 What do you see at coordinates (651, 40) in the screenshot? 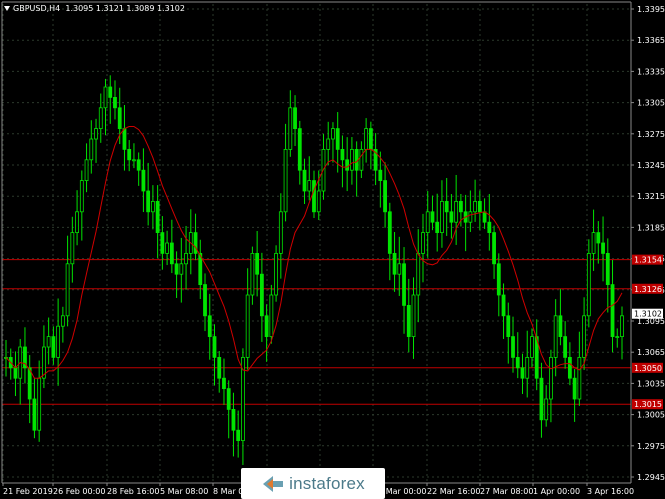
I see `y-tick-label: 1.3365` at bounding box center [651, 40].